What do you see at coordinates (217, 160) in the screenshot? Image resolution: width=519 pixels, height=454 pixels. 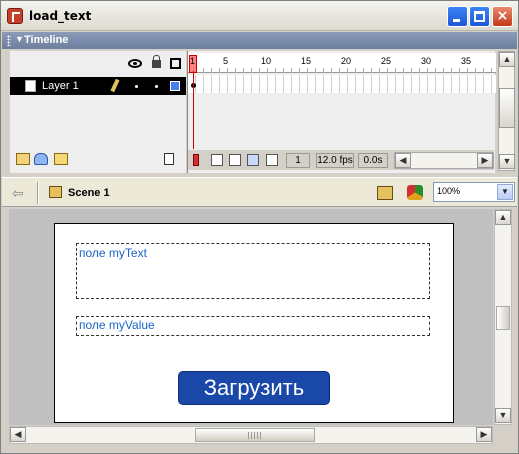 I see `onion-skin-icon` at bounding box center [217, 160].